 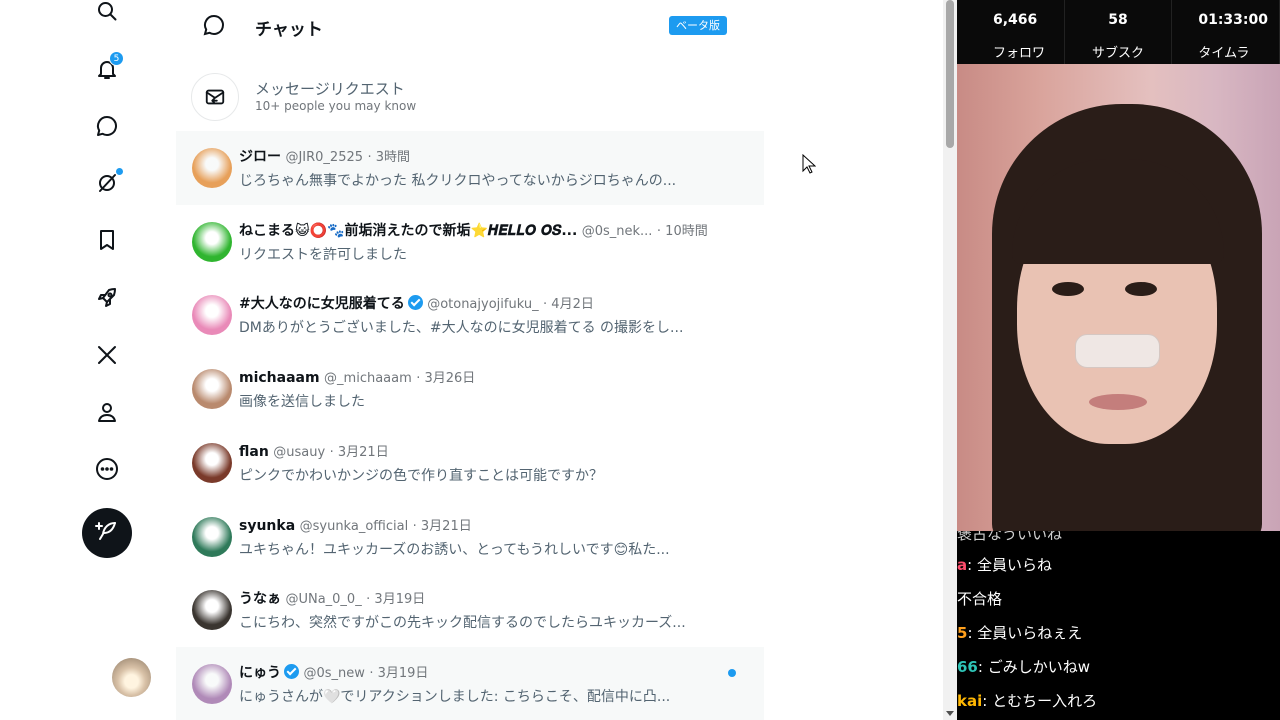 What do you see at coordinates (336, 106) in the screenshot?
I see `message-requests-subtitle: 10+ people you may know` at bounding box center [336, 106].